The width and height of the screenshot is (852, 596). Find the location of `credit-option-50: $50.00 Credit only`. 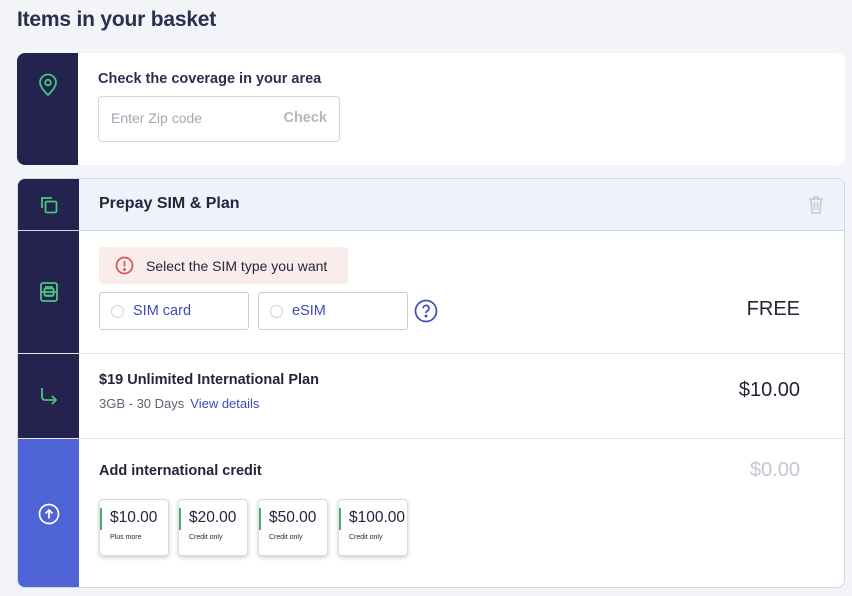

credit-option-50: $50.00 Credit only is located at coordinates (293, 527).